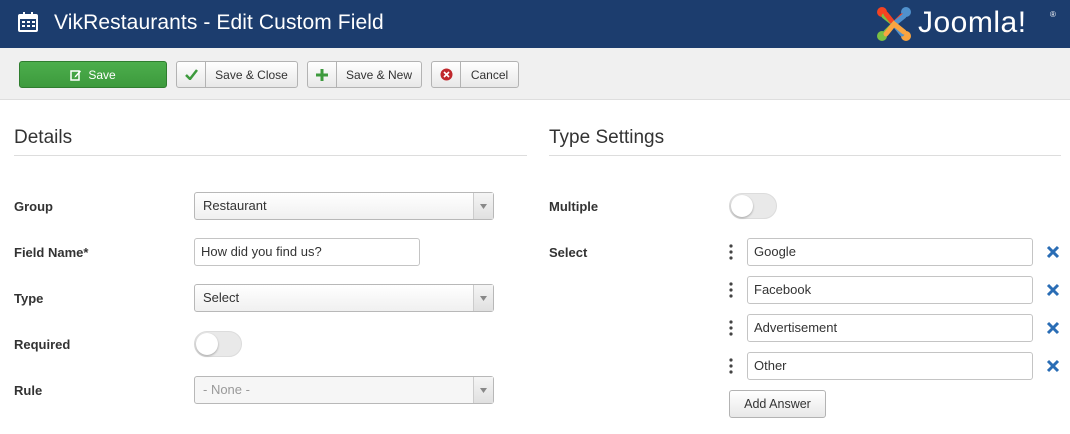 This screenshot has height=434, width=1070. Describe the element at coordinates (805, 155) in the screenshot. I see `type-settings-divider` at that location.